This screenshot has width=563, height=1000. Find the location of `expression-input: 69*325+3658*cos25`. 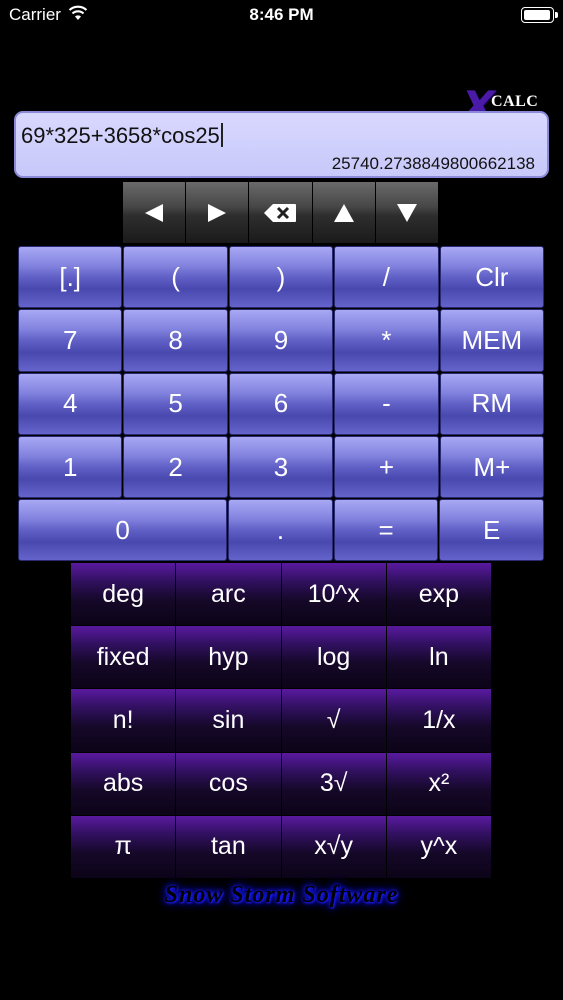

expression-input: 69*325+3658*cos25 is located at coordinates (122, 136).